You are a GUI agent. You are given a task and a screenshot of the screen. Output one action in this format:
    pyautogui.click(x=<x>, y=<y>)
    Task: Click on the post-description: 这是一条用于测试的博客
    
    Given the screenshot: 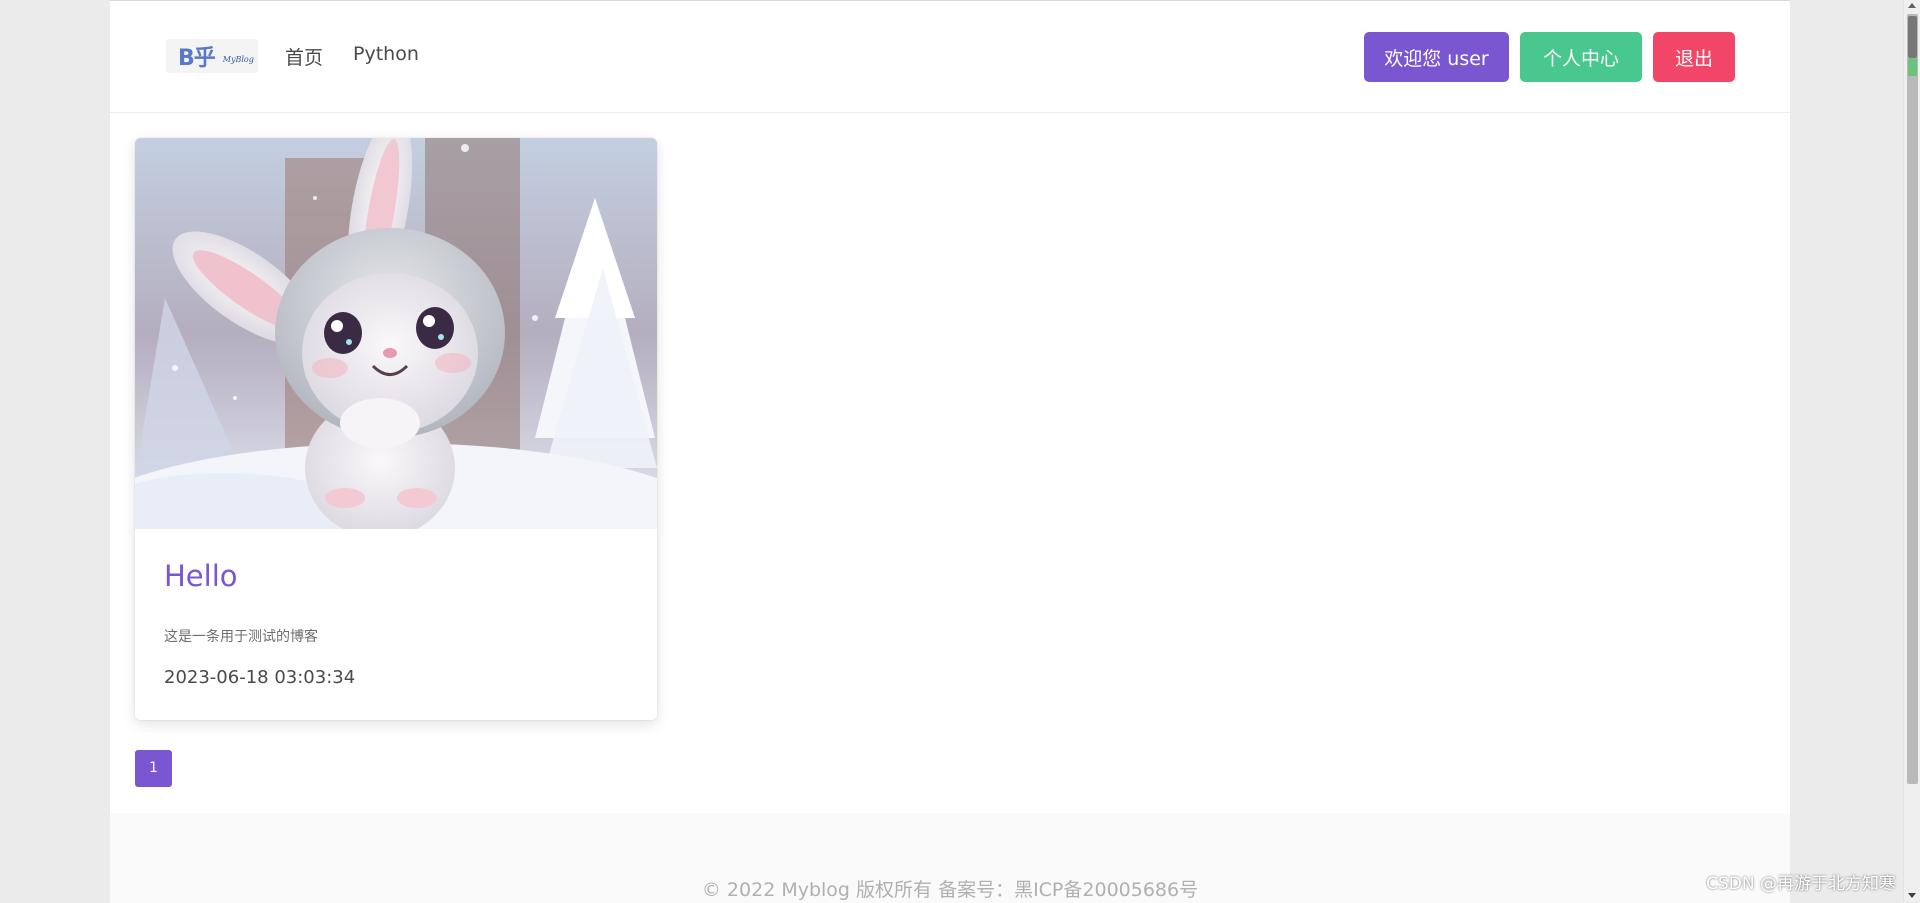 What is the action you would take?
    pyautogui.click(x=396, y=636)
    